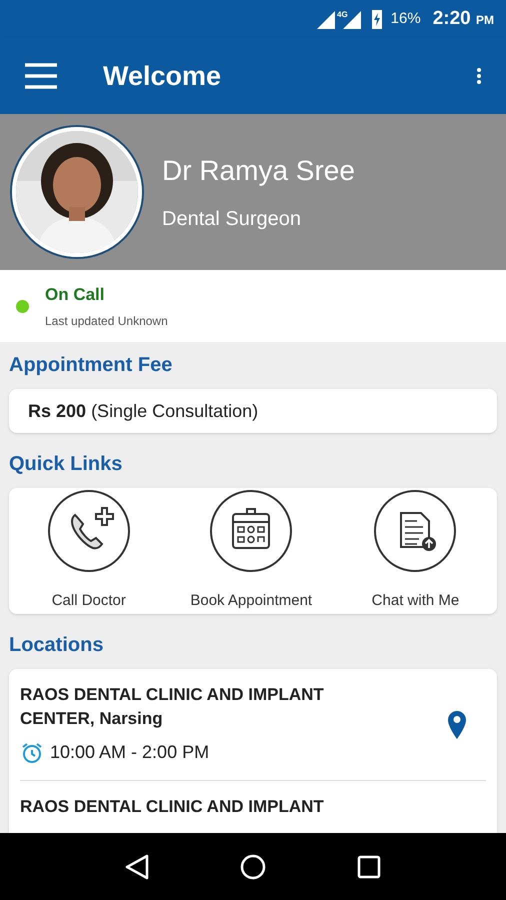 This screenshot has width=506, height=900. Describe the element at coordinates (41, 76) in the screenshot. I see `menu-icon` at that location.